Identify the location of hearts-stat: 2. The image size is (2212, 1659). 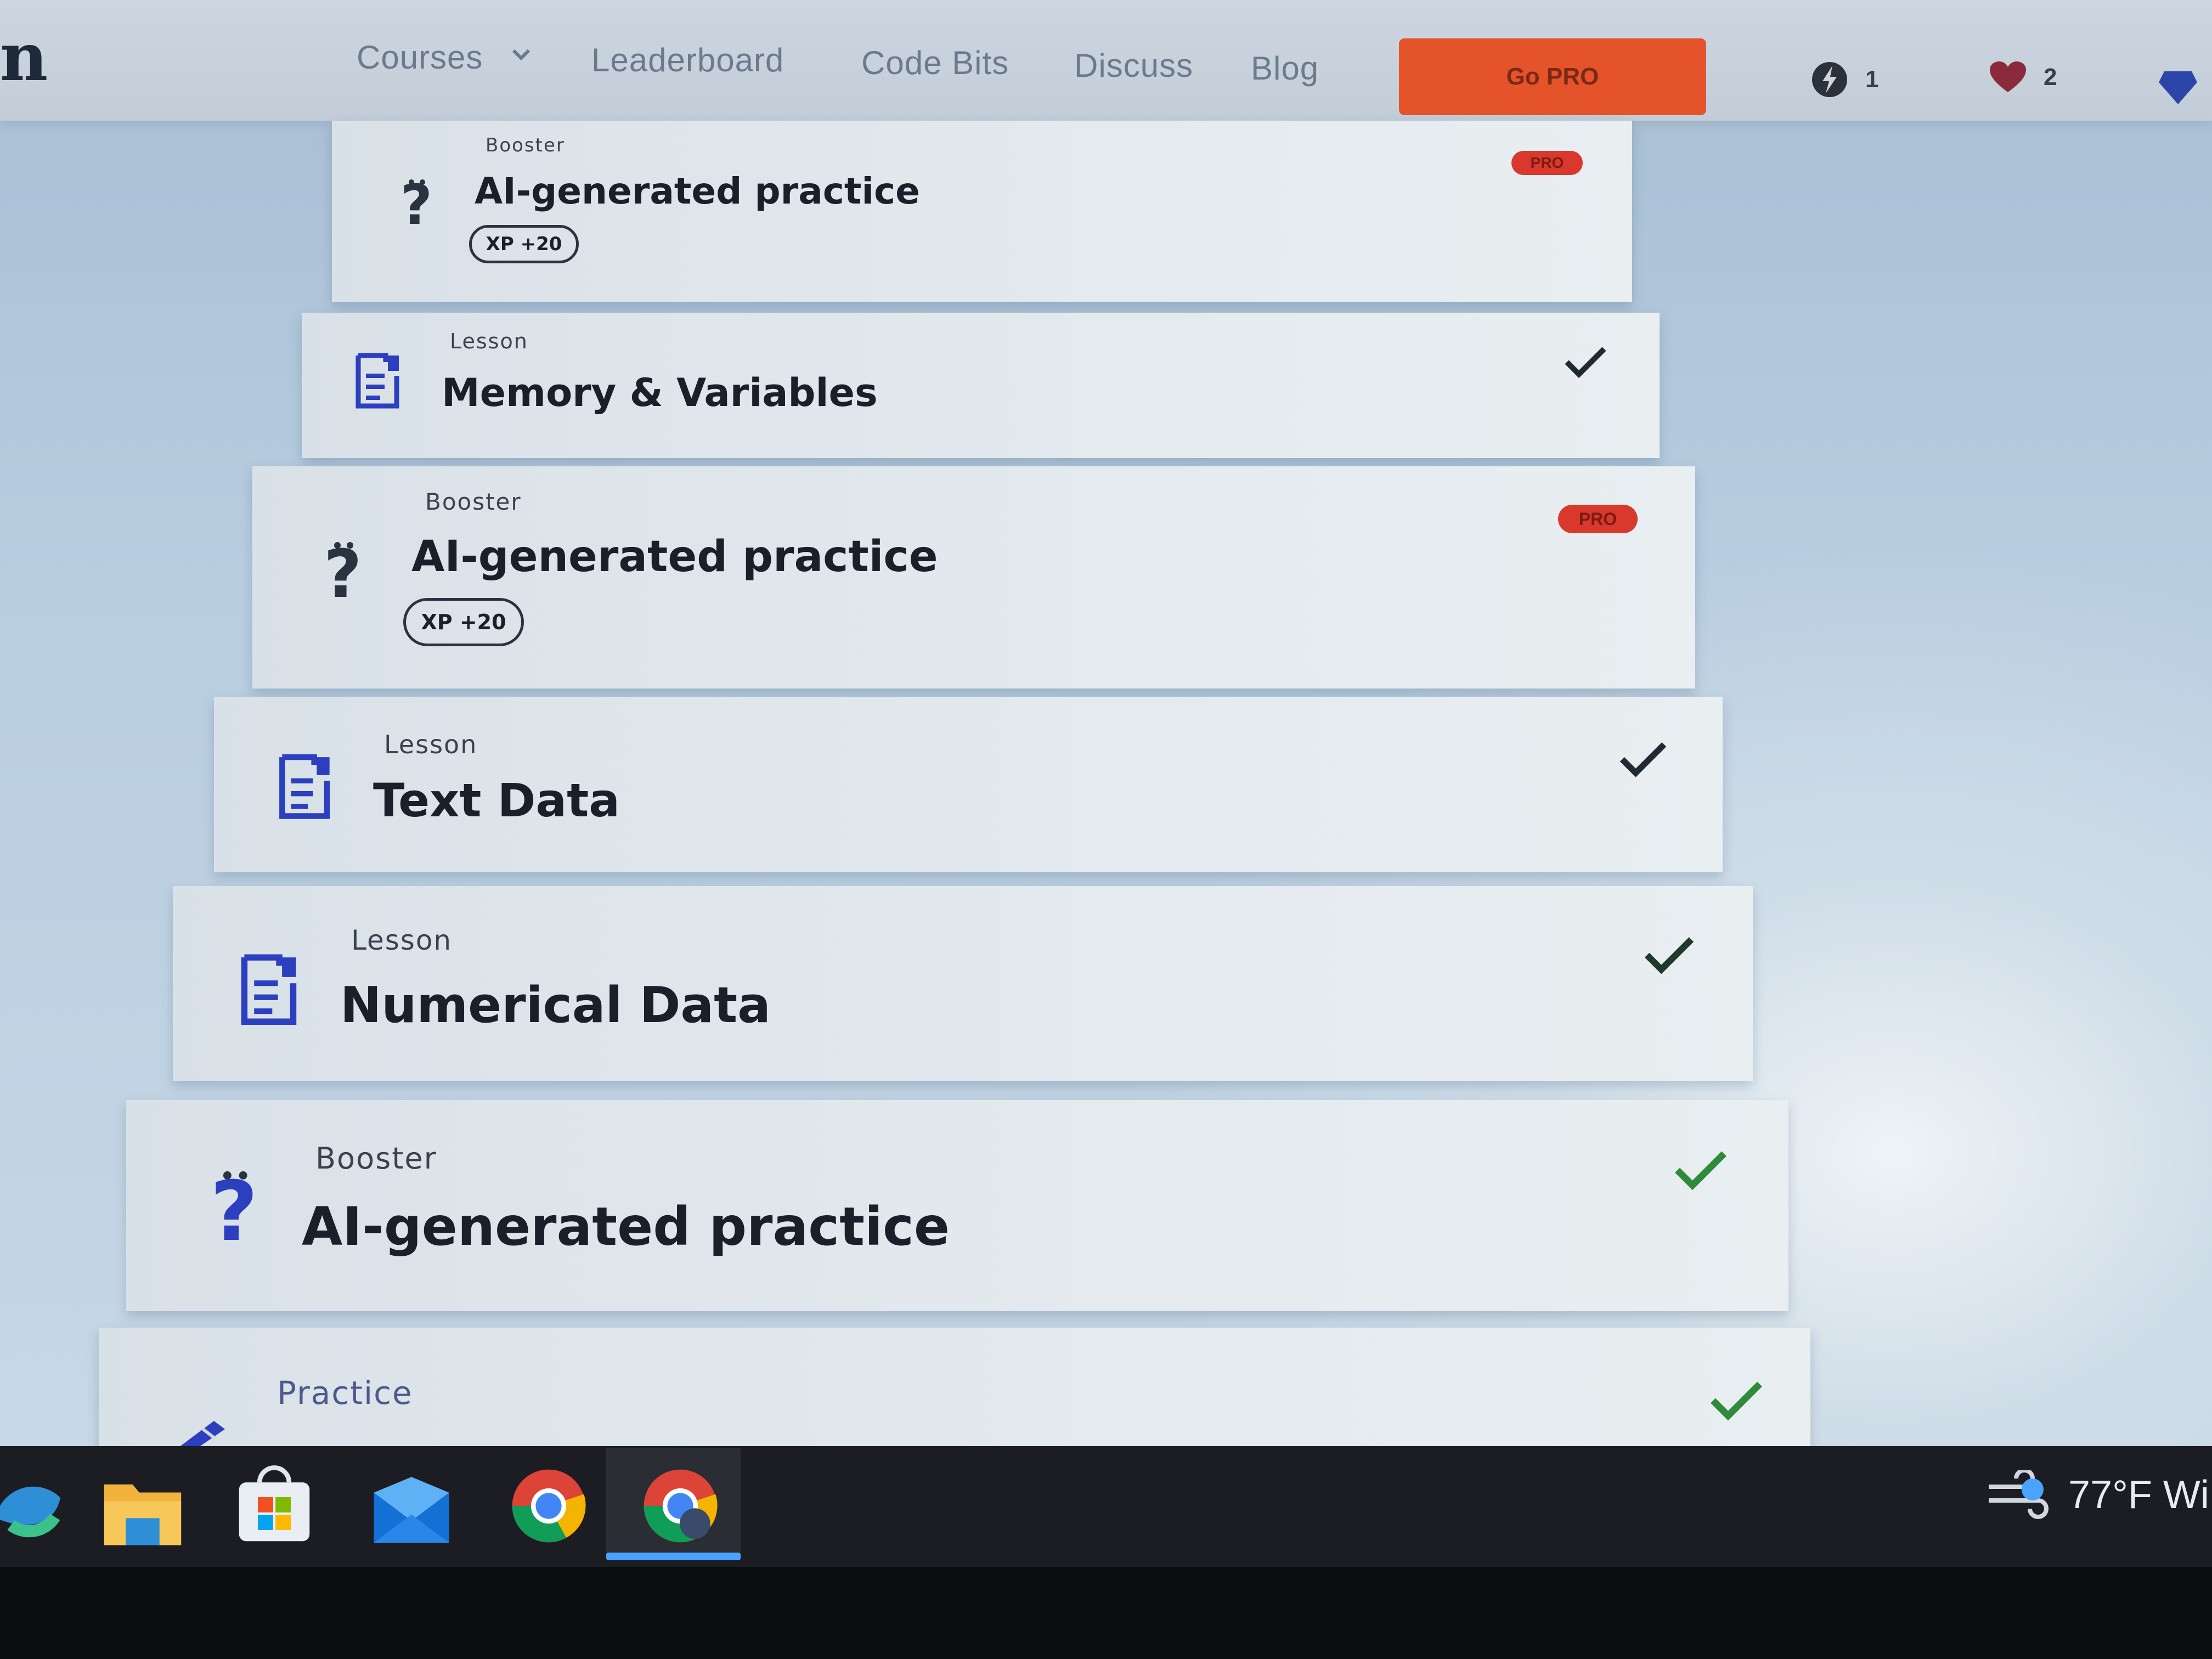
(2023, 77).